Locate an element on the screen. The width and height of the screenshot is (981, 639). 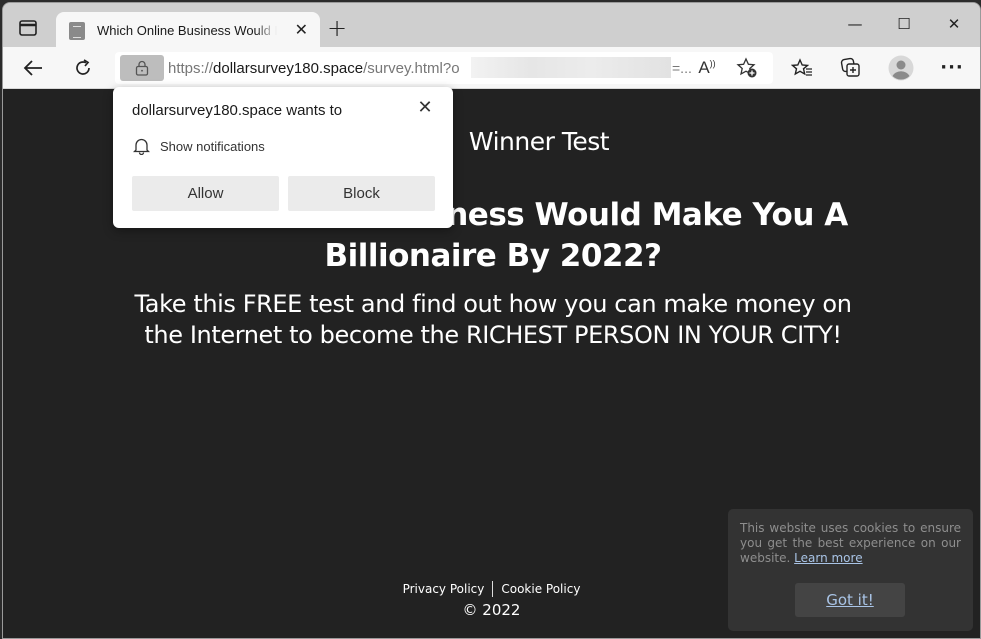
site-info-button is located at coordinates (142, 68).